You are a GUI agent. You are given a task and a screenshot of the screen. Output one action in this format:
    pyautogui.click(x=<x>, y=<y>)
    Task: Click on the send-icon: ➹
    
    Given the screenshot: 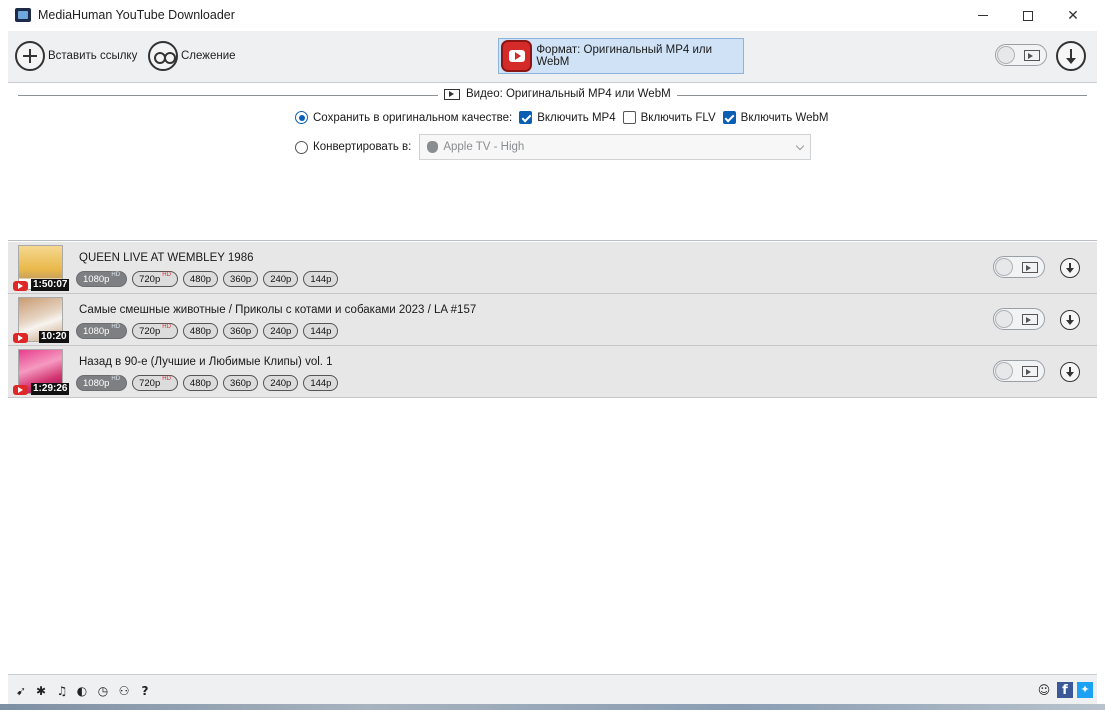 What is the action you would take?
    pyautogui.click(x=21, y=691)
    